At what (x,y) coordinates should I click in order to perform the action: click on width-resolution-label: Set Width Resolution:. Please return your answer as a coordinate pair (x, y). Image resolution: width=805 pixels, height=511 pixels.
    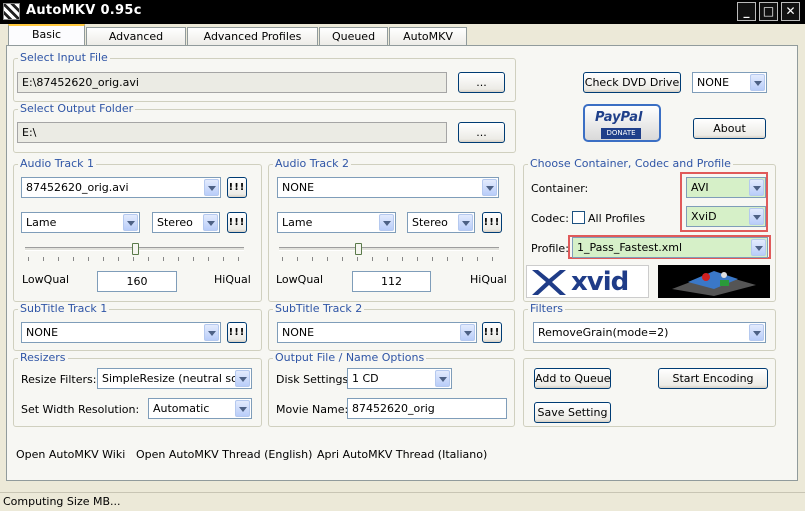
    Looking at the image, I should click on (80, 409).